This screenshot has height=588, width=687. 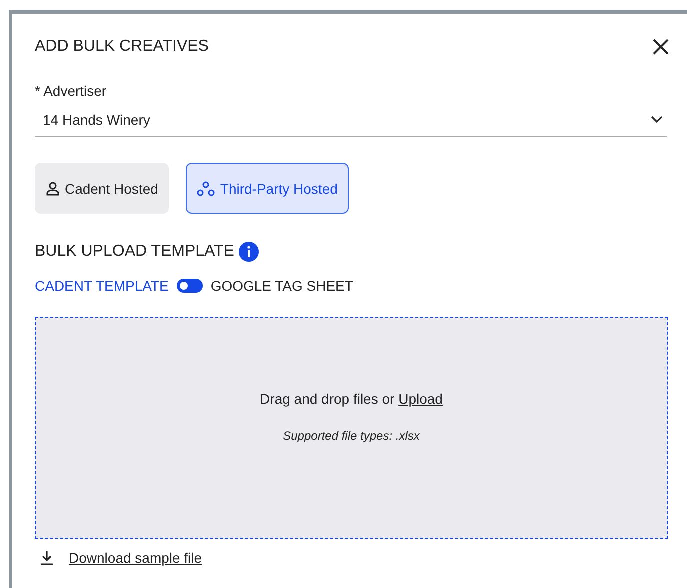 I want to click on hosting-option: Cadent Hosted, so click(x=102, y=188).